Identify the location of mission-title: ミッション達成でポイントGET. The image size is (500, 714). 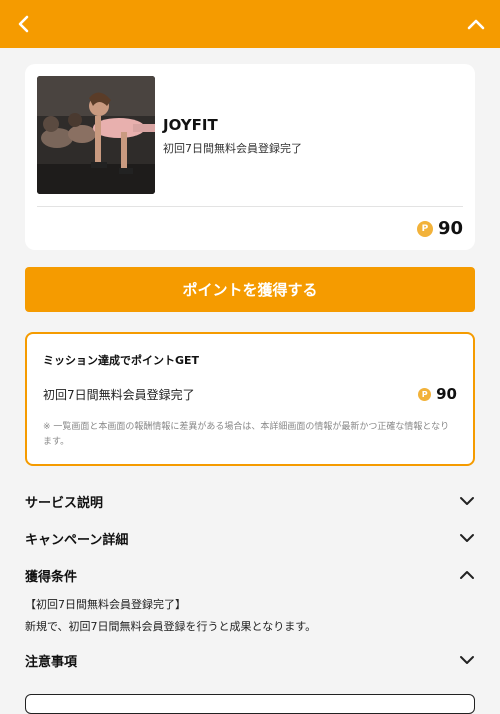
(121, 360).